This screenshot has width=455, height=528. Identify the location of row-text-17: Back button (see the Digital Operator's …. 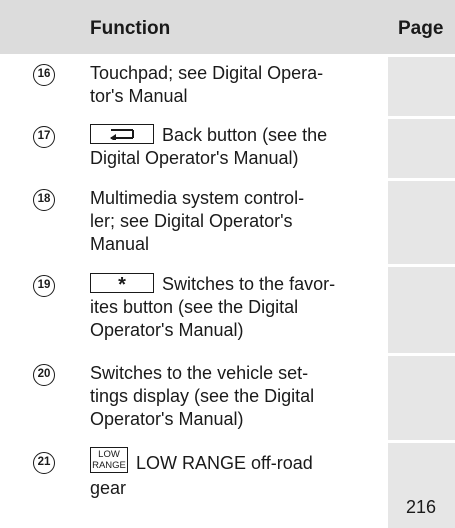
(236, 147).